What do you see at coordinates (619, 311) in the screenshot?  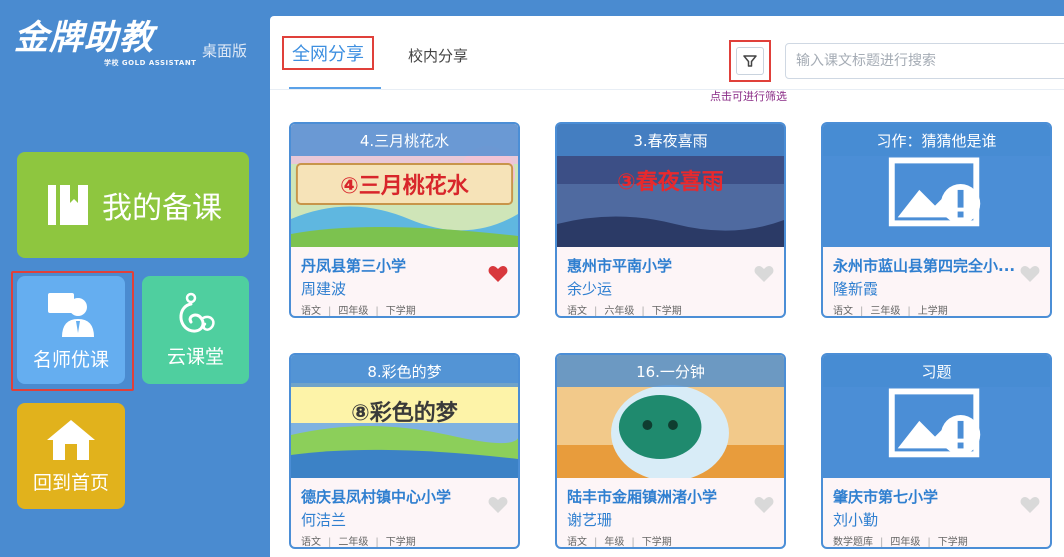 I see `card-grade: 六年级` at bounding box center [619, 311].